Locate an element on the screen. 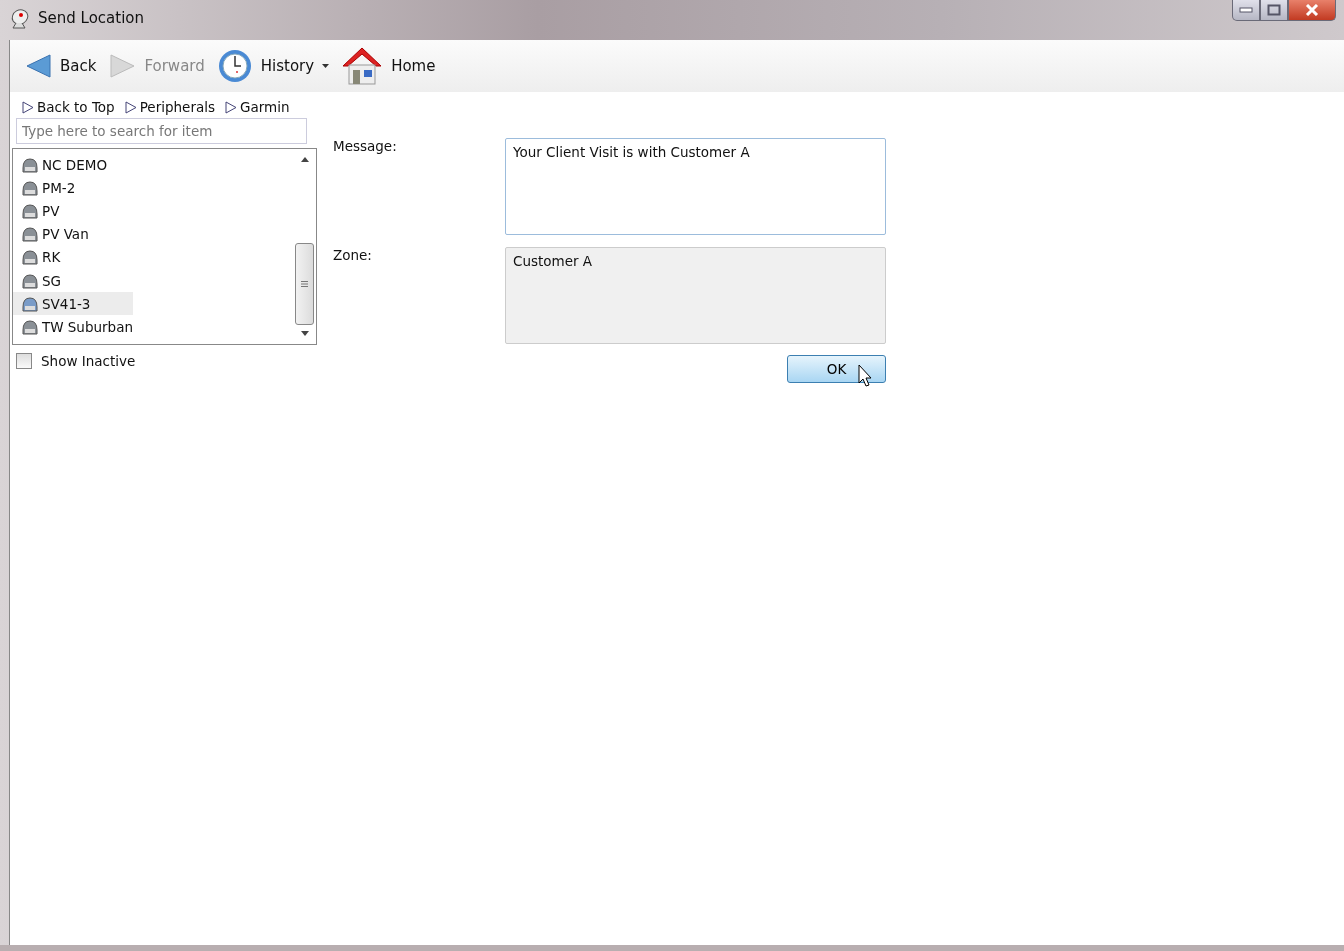  checkbox is located at coordinates (24, 361).